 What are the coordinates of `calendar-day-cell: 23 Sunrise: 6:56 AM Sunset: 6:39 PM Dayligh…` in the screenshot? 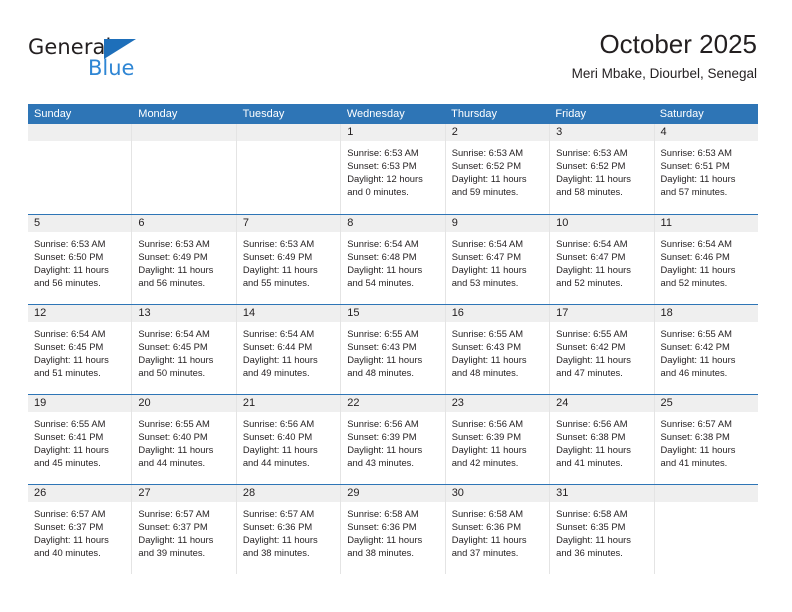 It's located at (498, 439).